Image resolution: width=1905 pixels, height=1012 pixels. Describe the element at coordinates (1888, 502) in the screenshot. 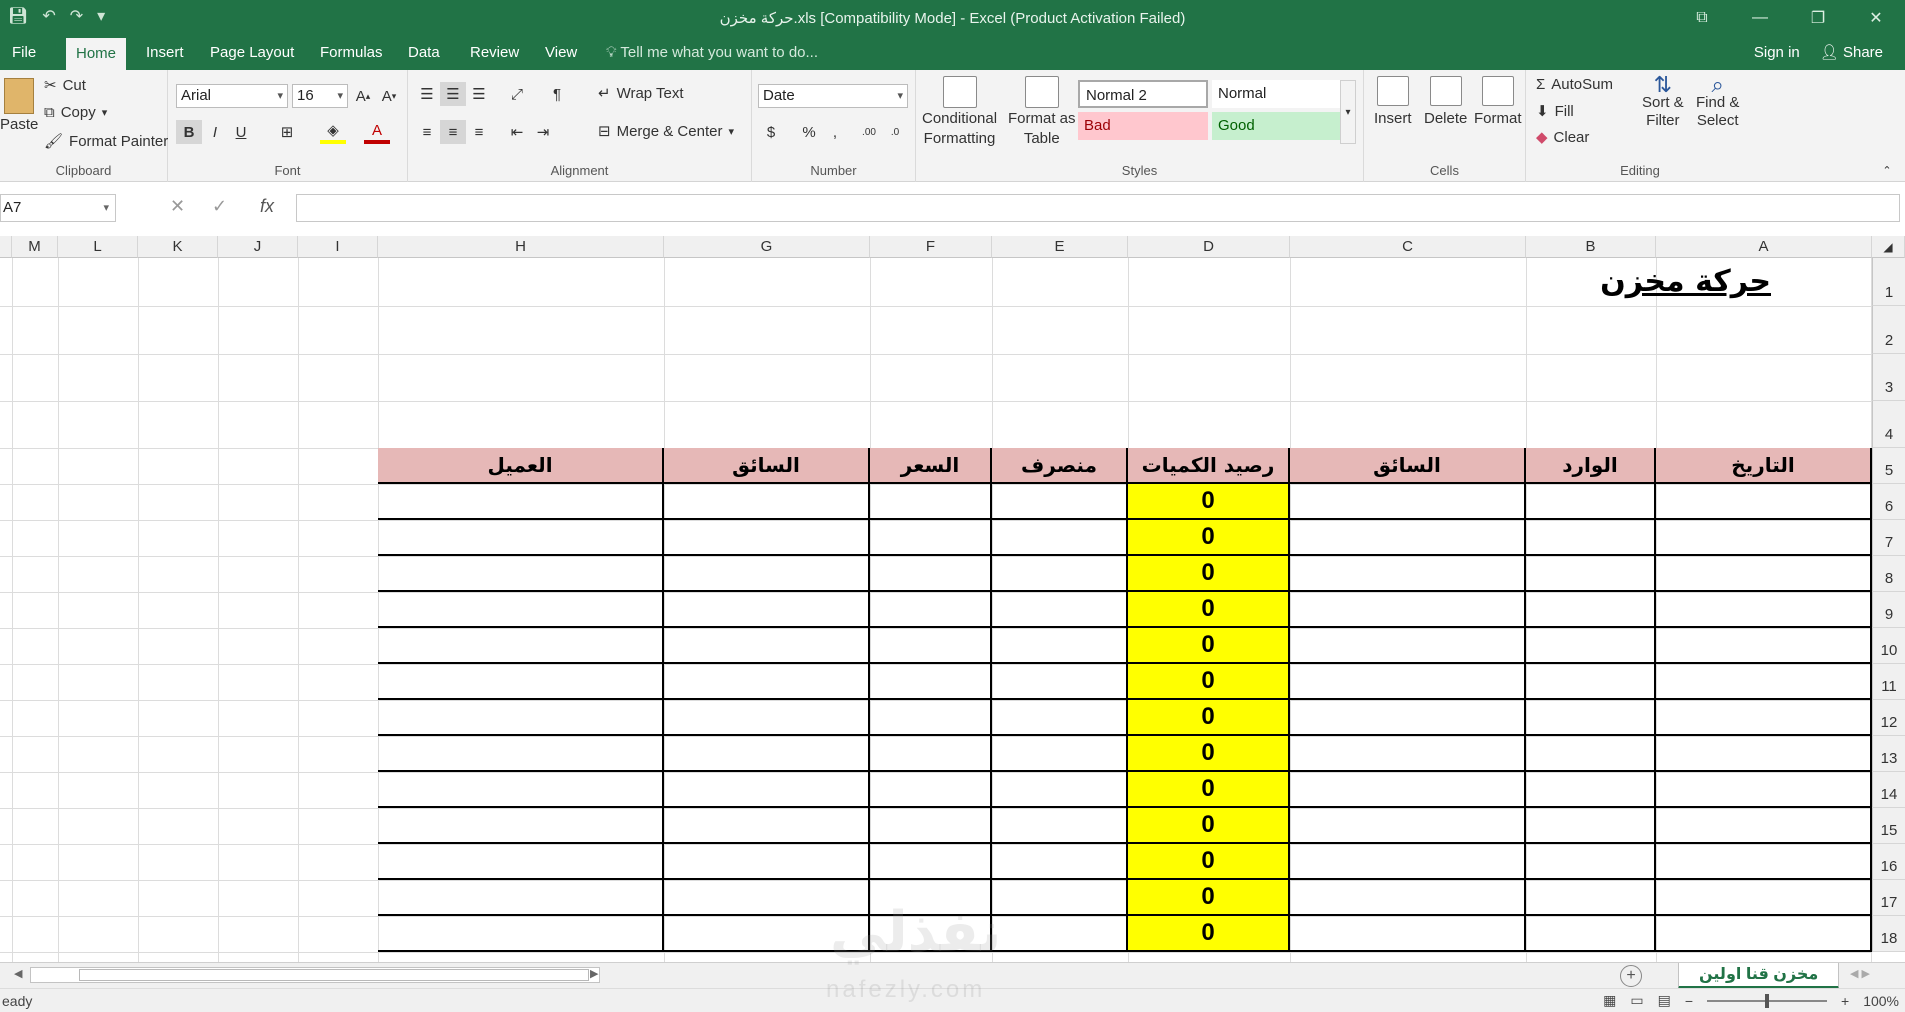

I see `row-header: 6` at that location.